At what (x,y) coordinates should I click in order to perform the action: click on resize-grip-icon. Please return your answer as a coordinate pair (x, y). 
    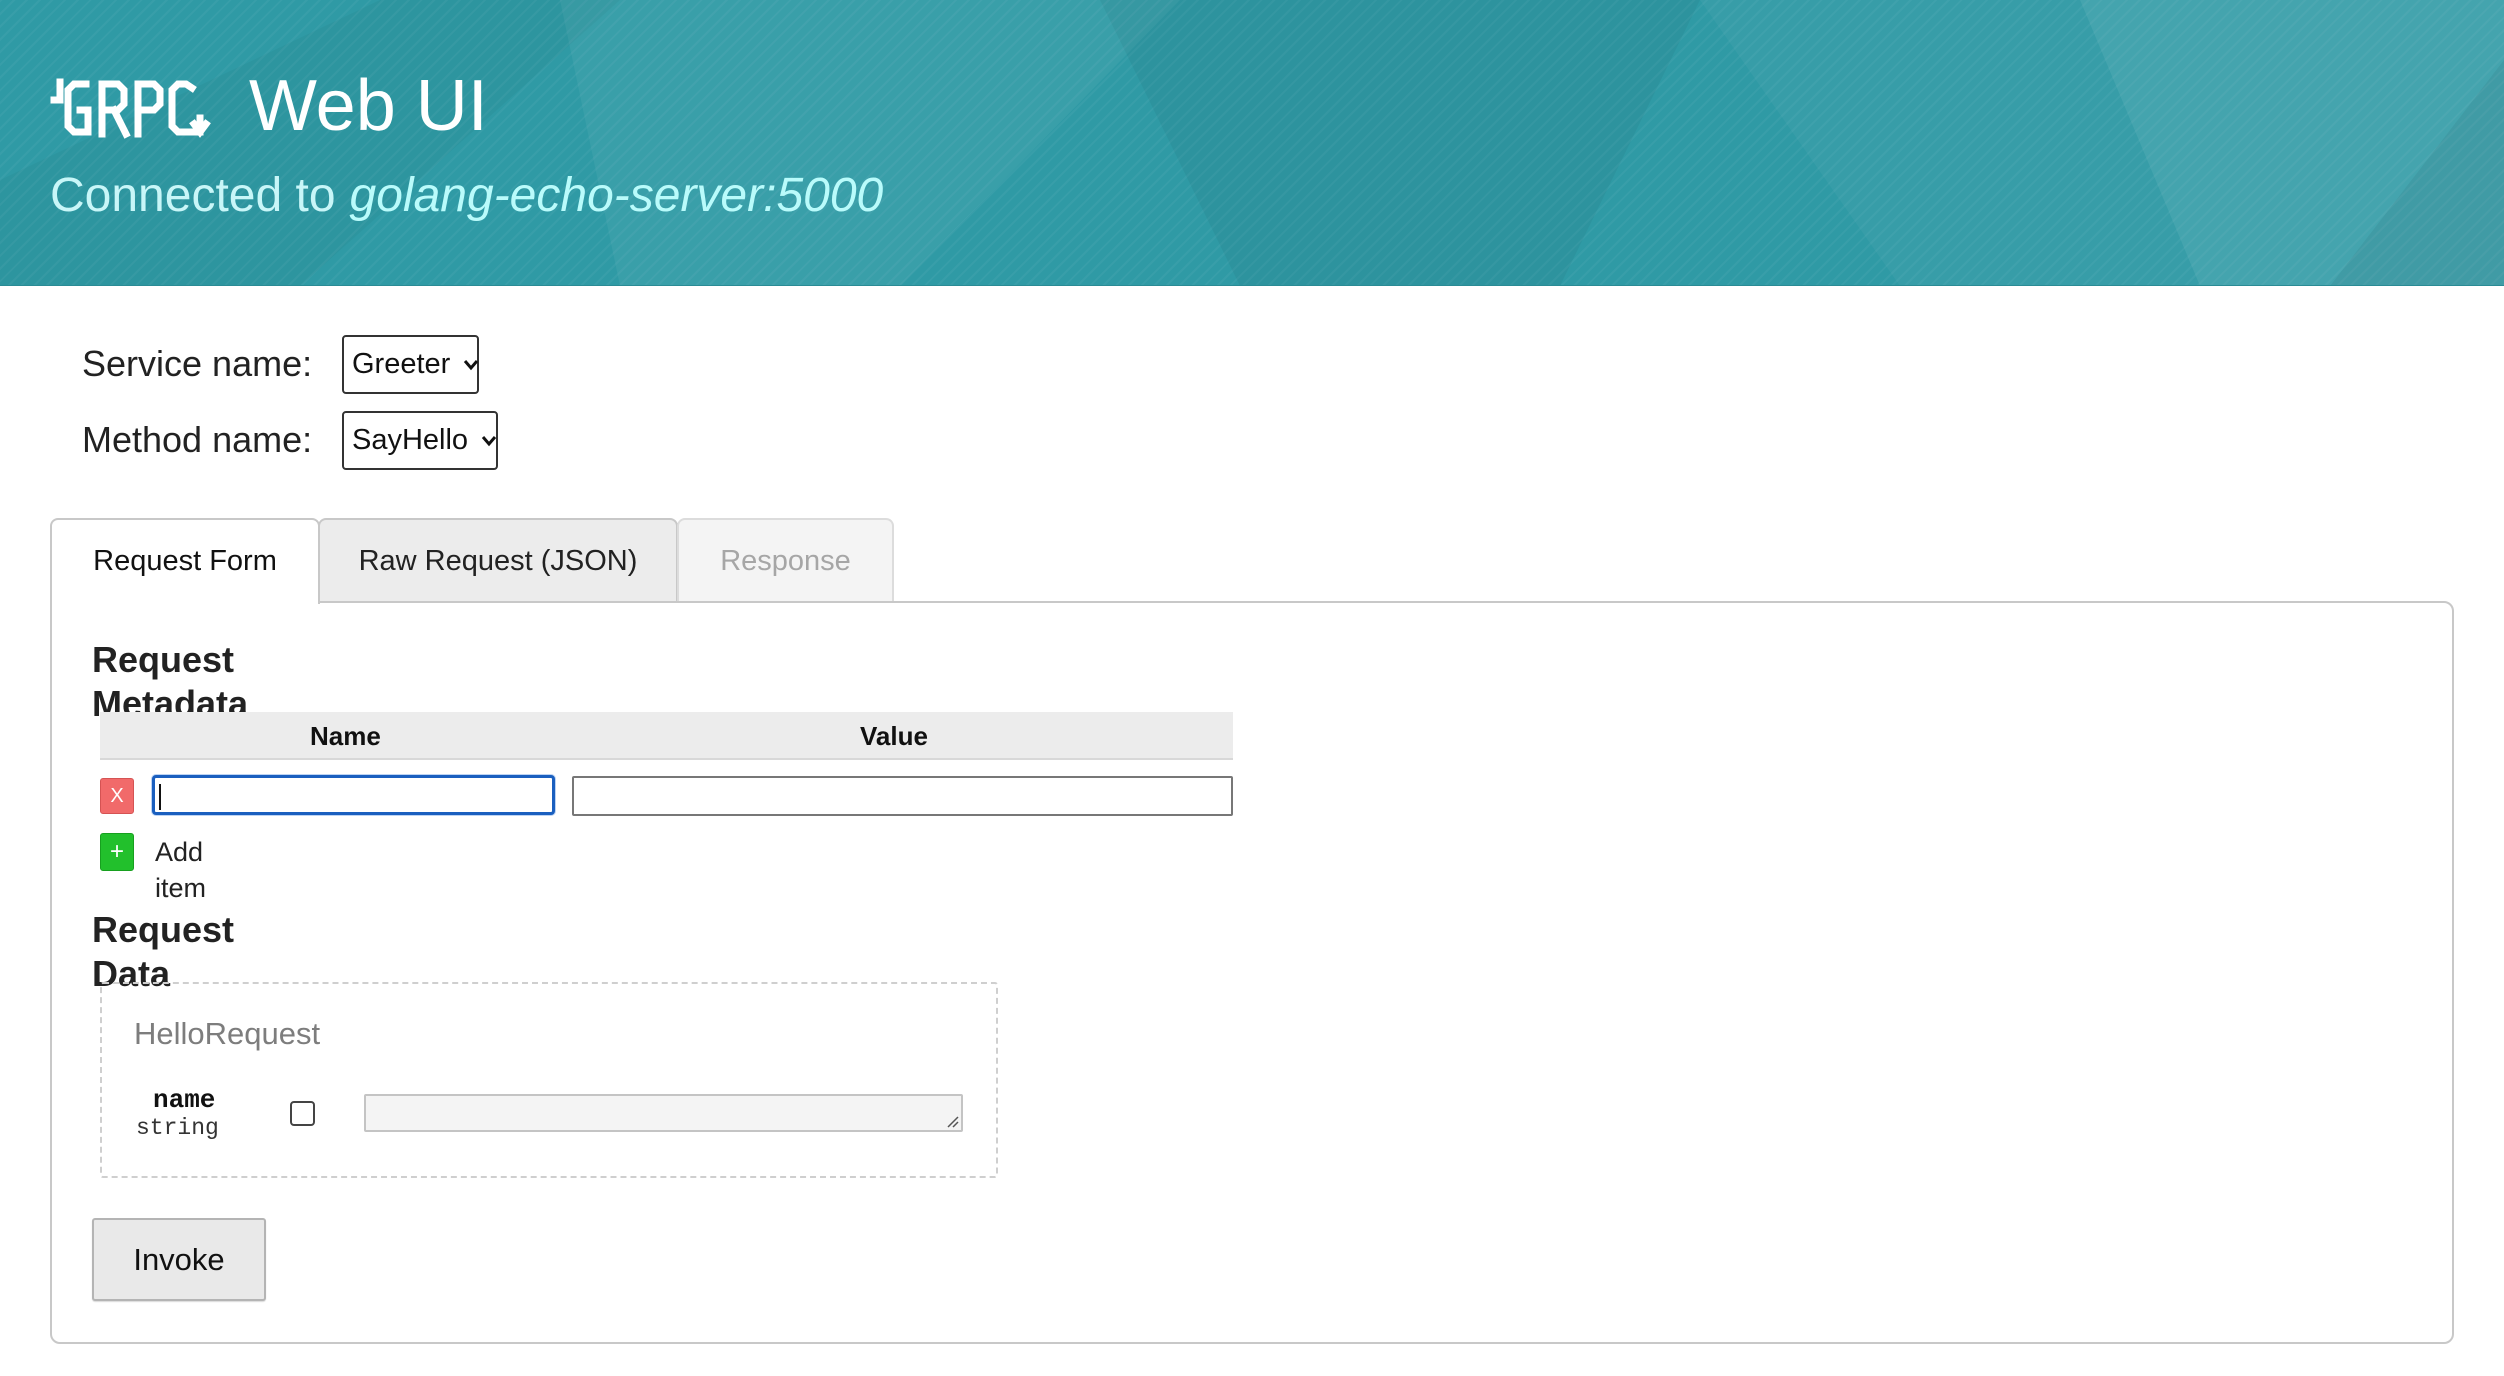
    Looking at the image, I should click on (952, 1121).